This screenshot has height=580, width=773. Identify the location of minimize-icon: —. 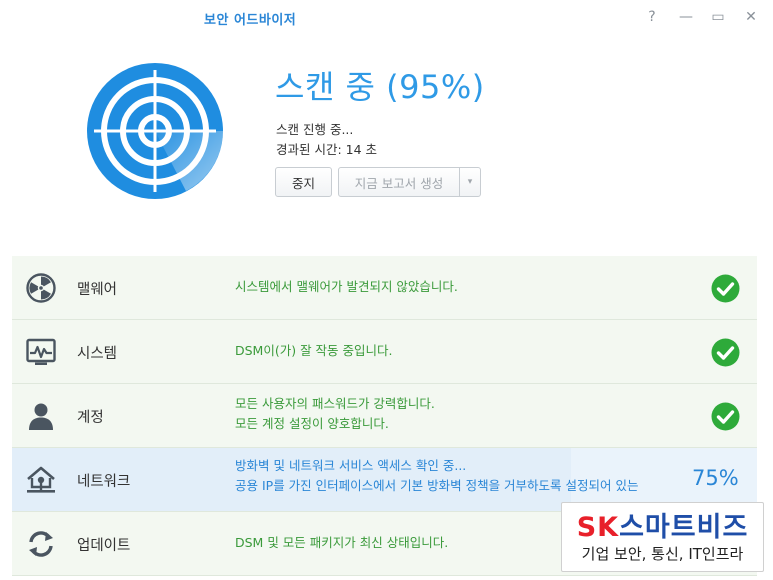
(686, 17).